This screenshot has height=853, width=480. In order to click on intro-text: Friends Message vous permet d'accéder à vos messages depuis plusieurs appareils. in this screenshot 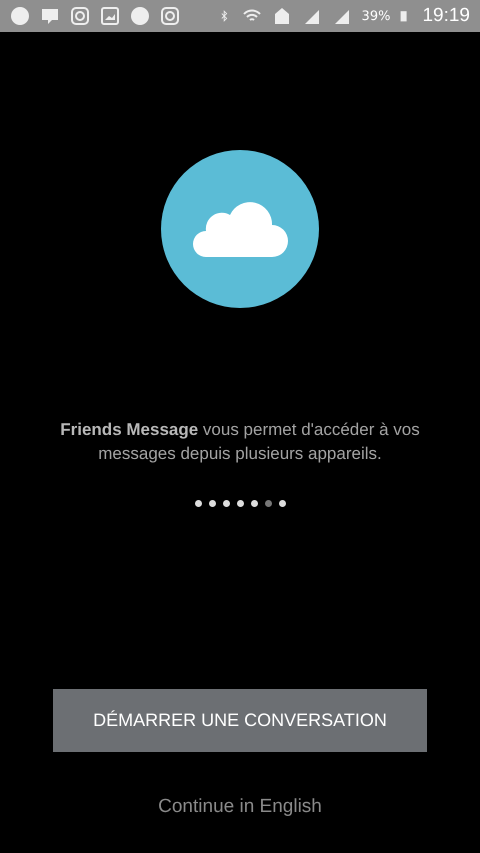, I will do `click(240, 442)`.